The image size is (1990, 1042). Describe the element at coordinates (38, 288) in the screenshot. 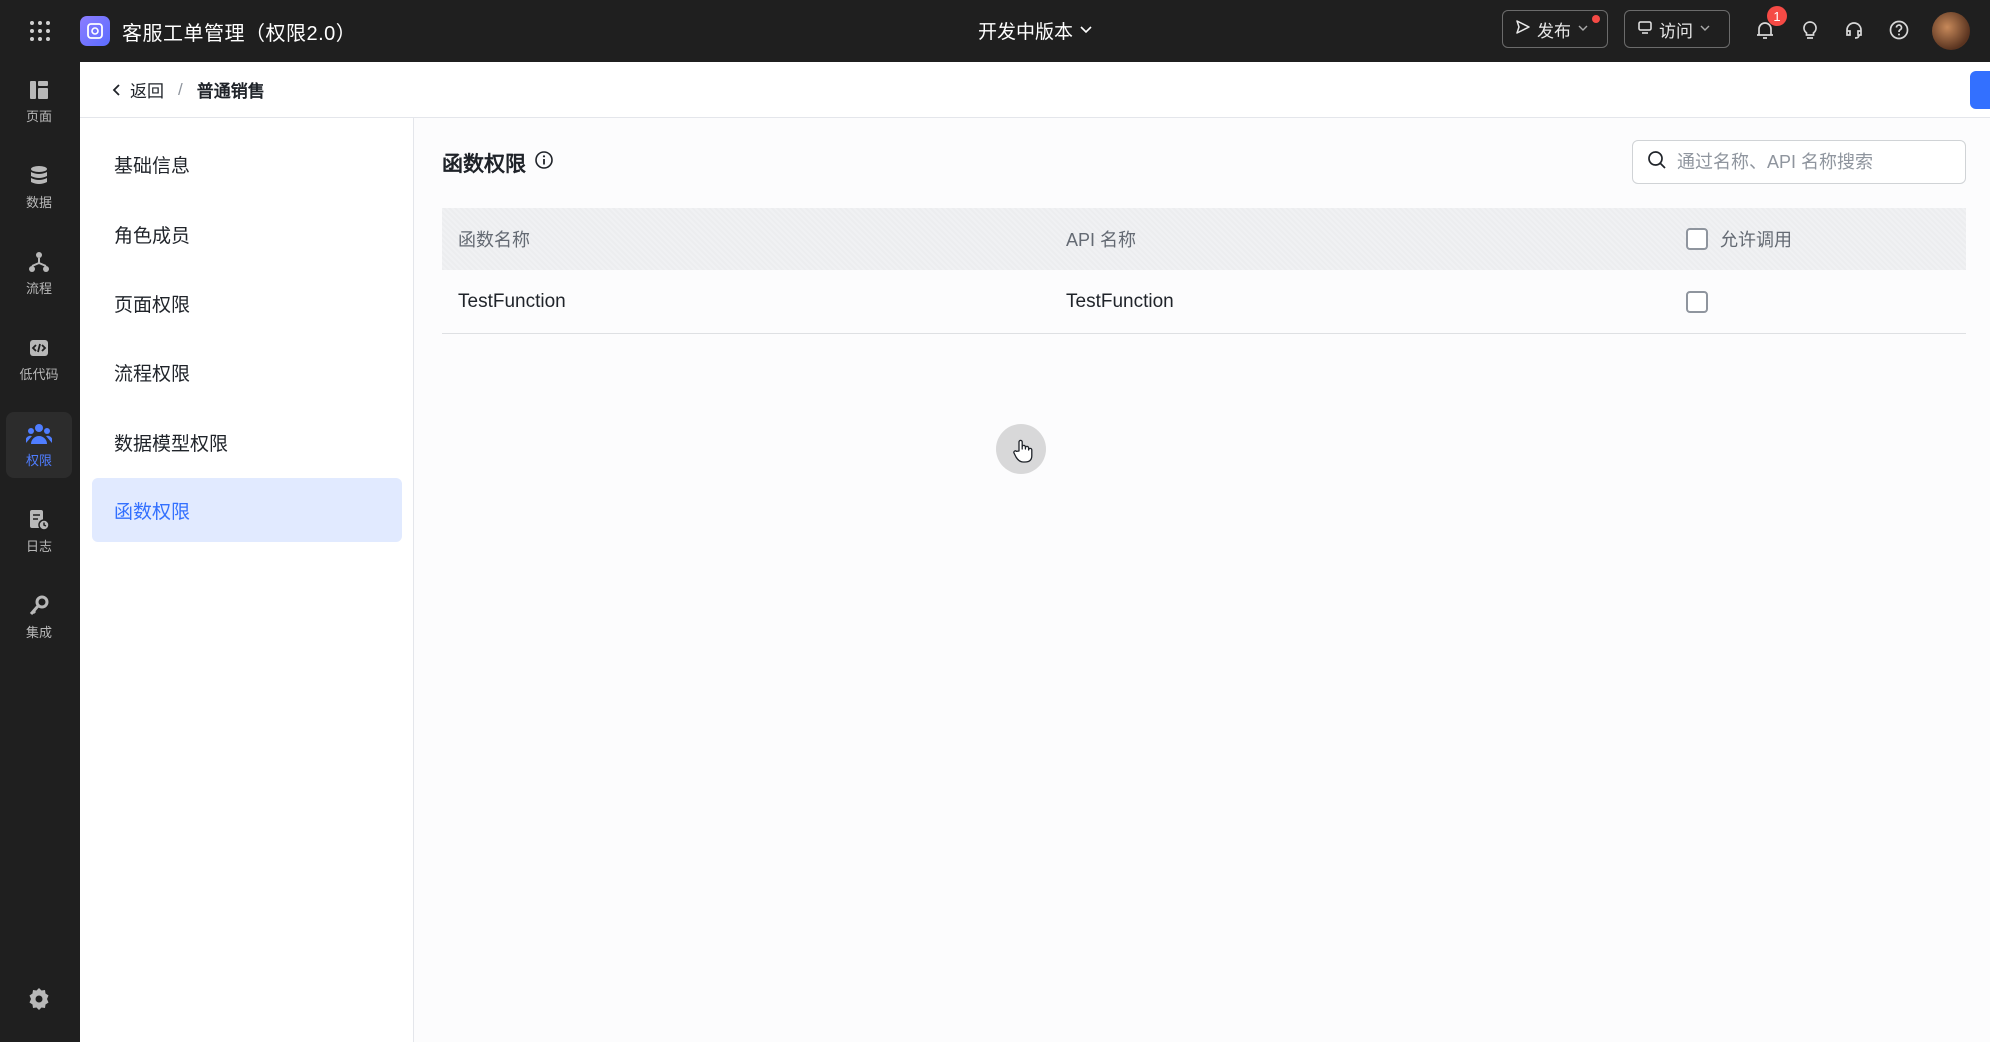

I see `rail-item-label: 流程` at that location.